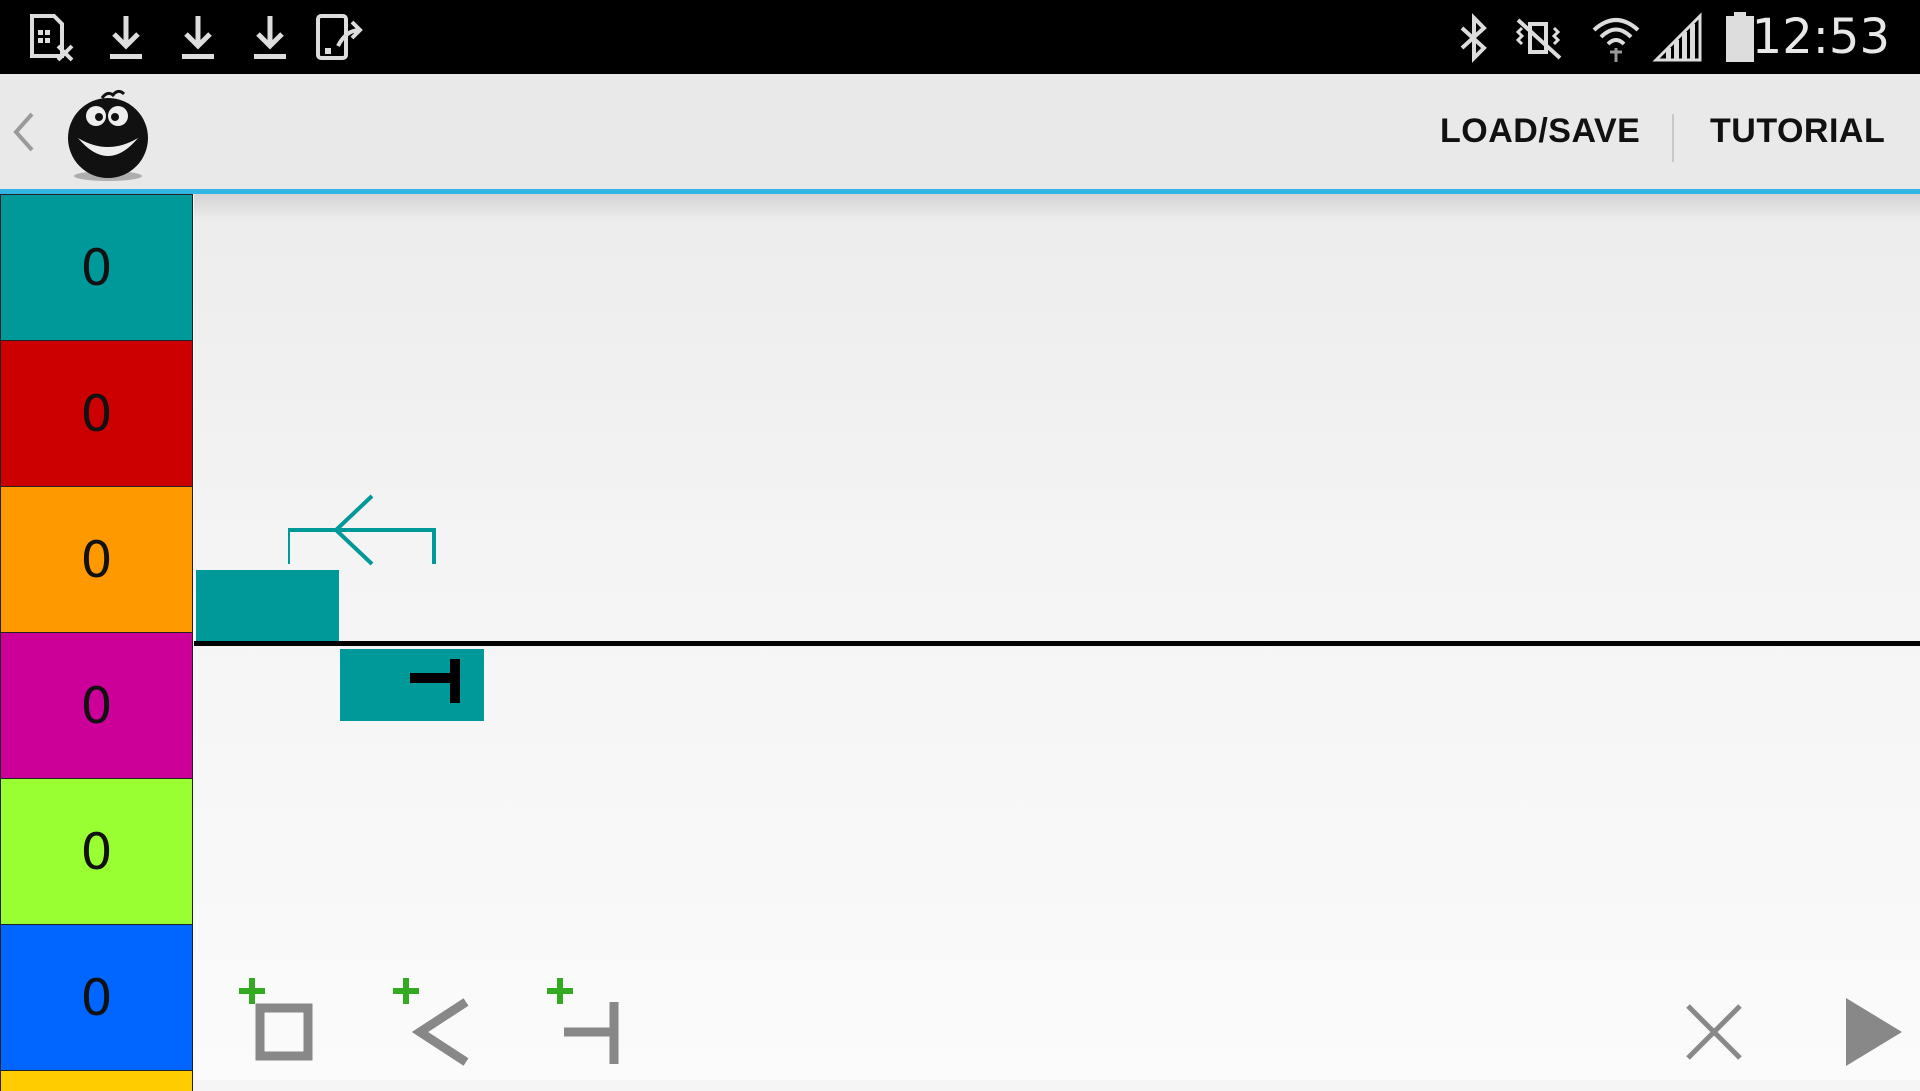 Image resolution: width=1920 pixels, height=1091 pixels. I want to click on close-icon, so click(1714, 1032).